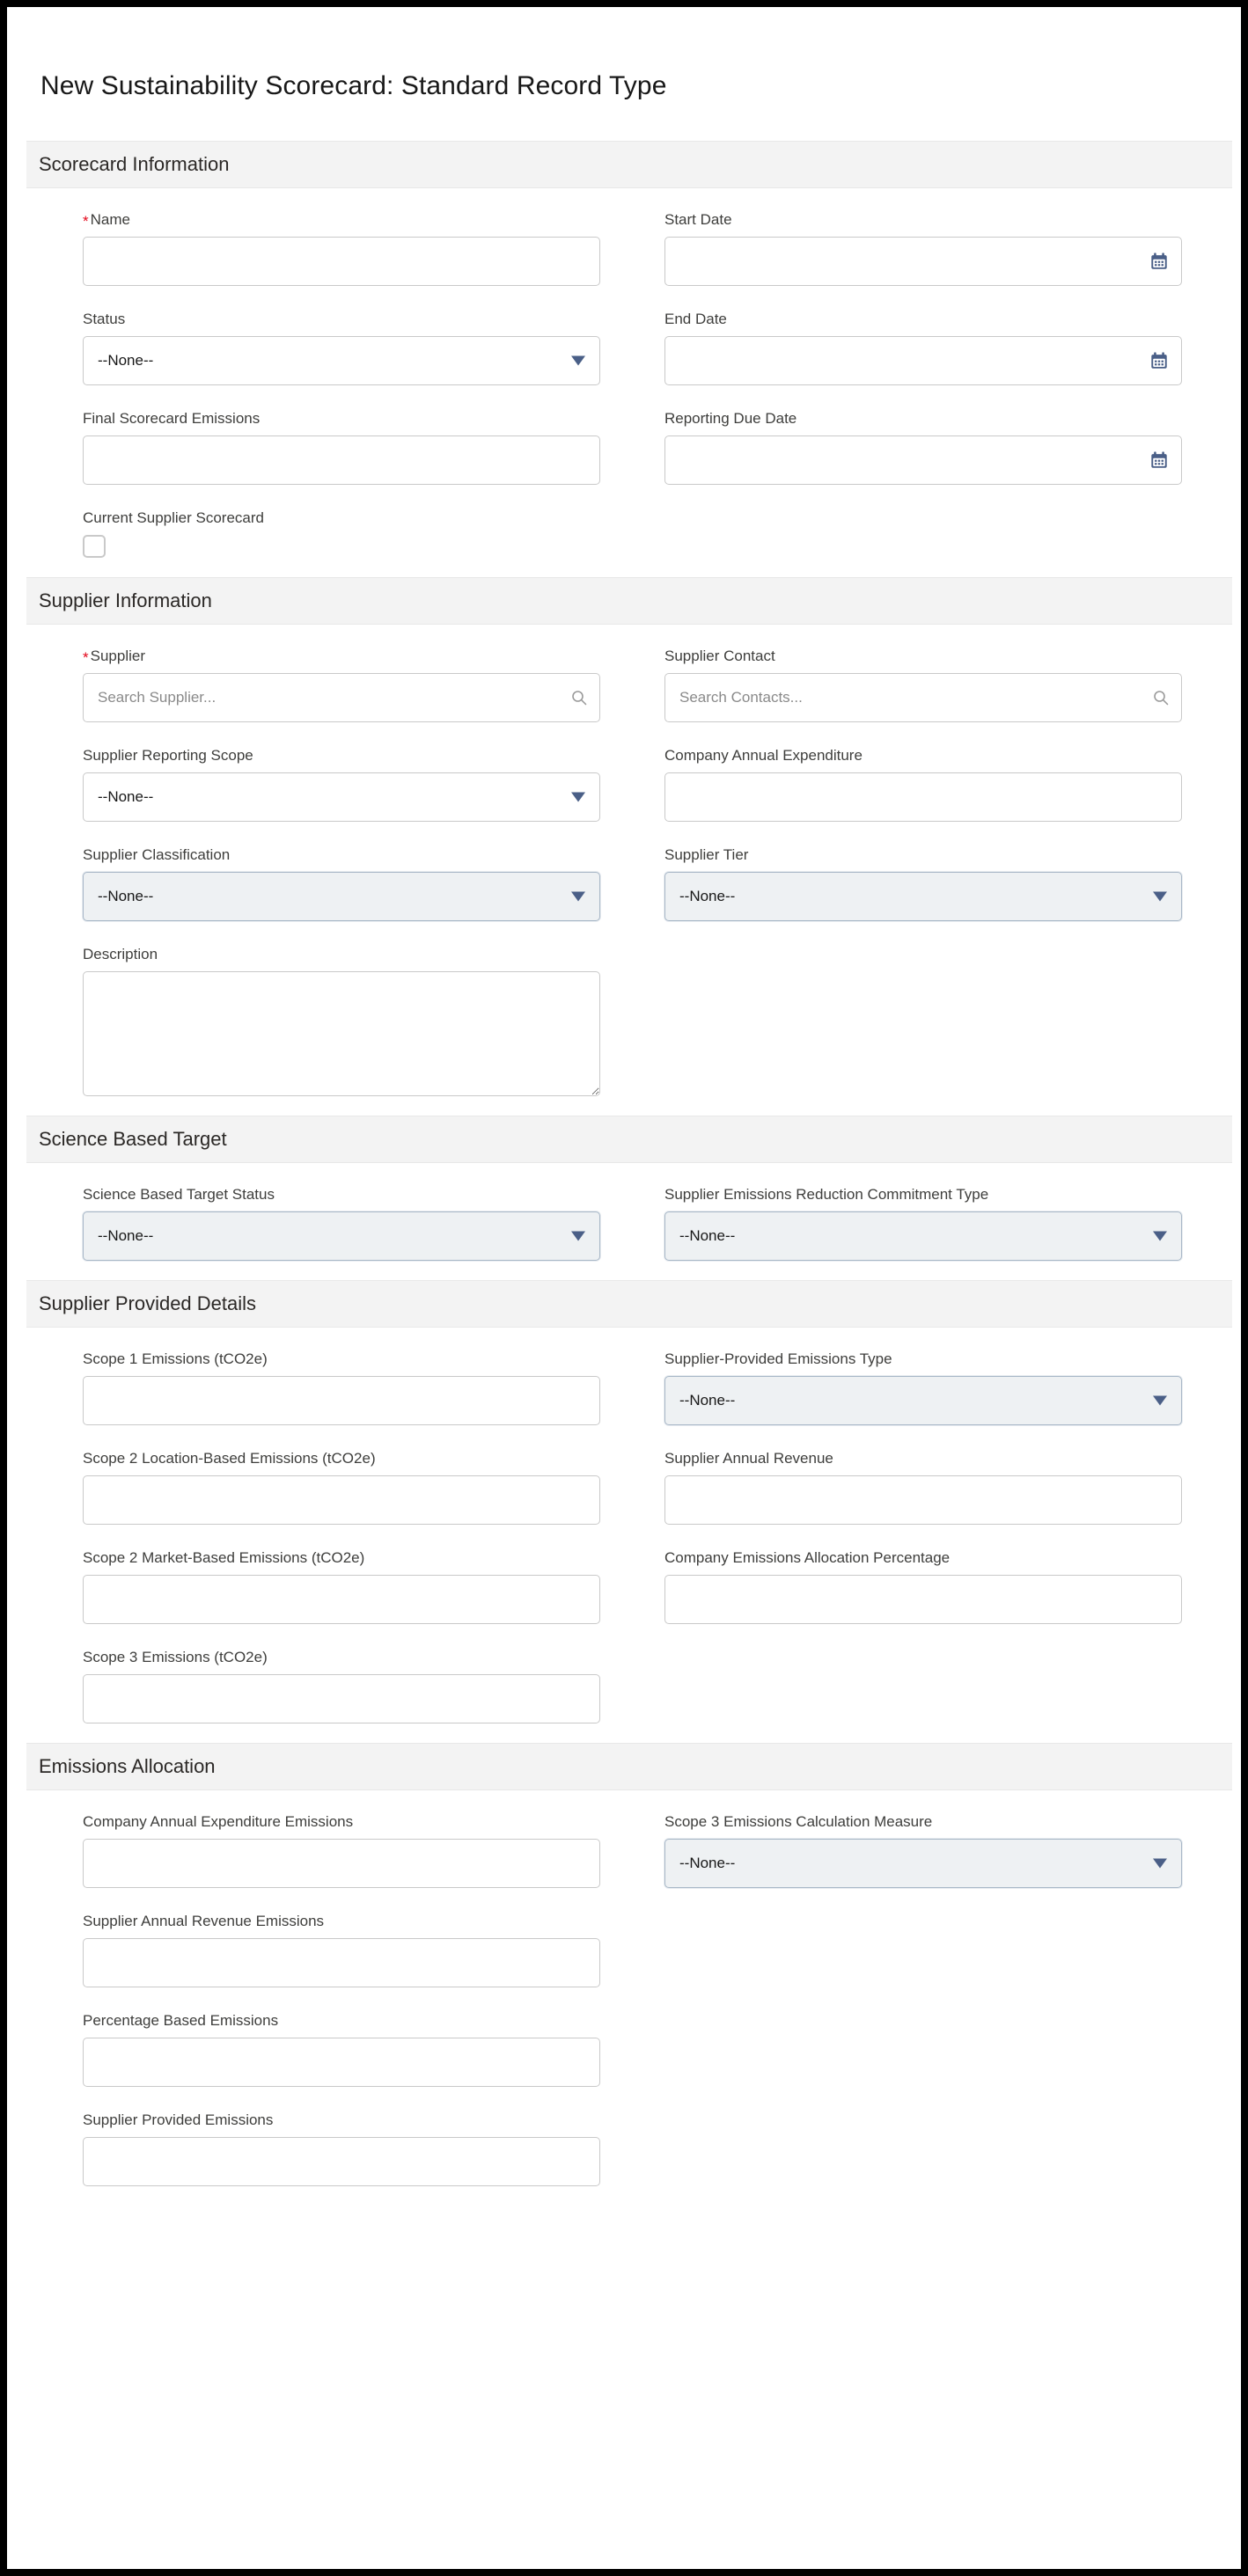 The image size is (1248, 2576). Describe the element at coordinates (117, 656) in the screenshot. I see `field-label-text: Supplier` at that location.